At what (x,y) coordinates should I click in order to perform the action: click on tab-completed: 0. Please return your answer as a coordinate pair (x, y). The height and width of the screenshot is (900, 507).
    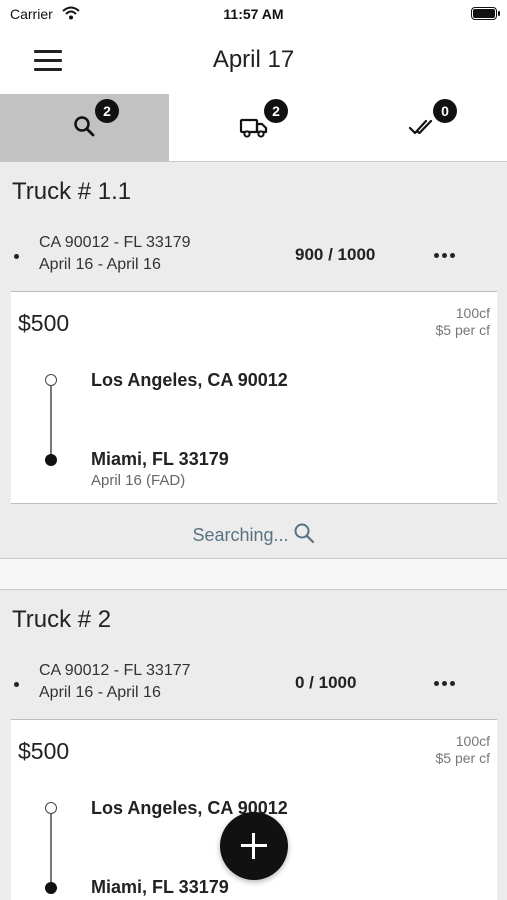
    Looking at the image, I should click on (422, 127).